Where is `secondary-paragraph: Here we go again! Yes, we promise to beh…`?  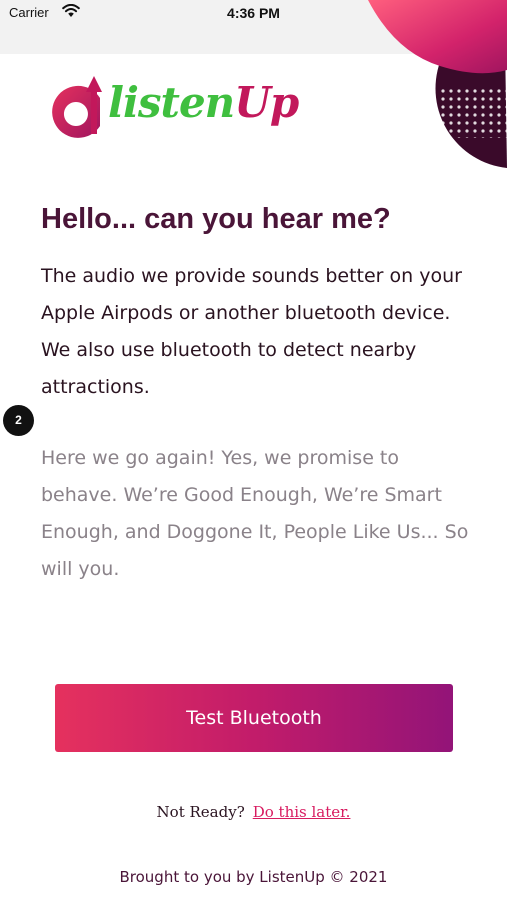 secondary-paragraph: Here we go again! Yes, we promise to beh… is located at coordinates (255, 513).